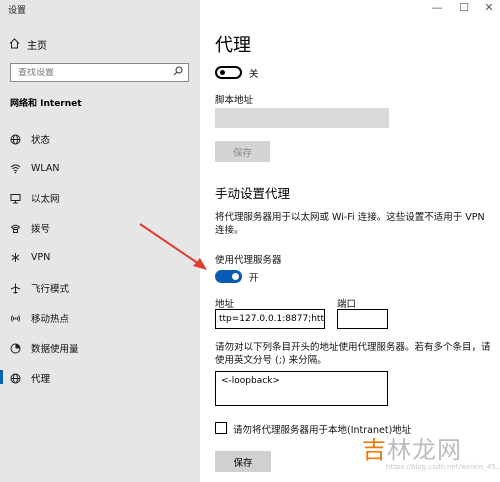 The height and width of the screenshot is (482, 500). Describe the element at coordinates (29, 257) in the screenshot. I see `sidebar-item-vpn: VPN` at that location.